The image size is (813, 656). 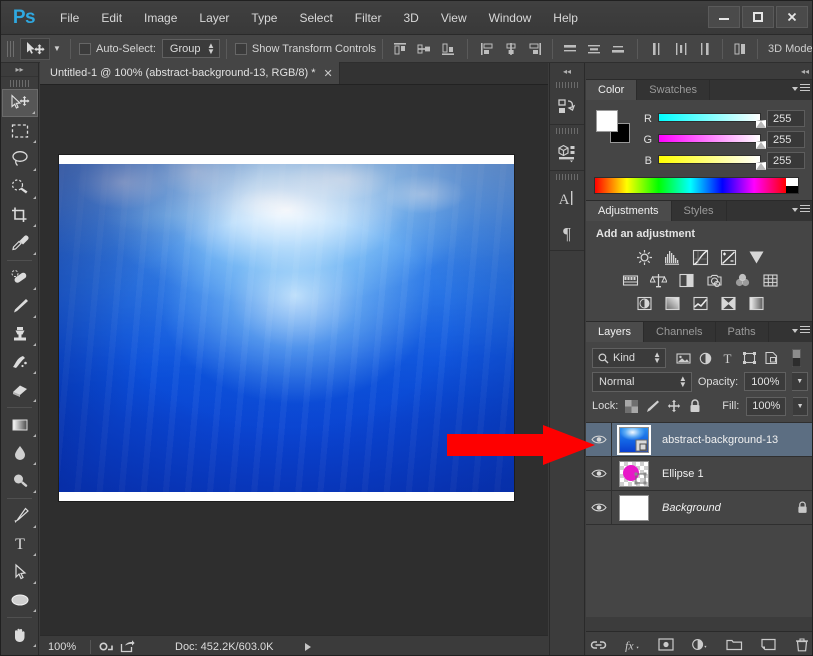 I want to click on path-selection-tool, so click(x=20, y=572).